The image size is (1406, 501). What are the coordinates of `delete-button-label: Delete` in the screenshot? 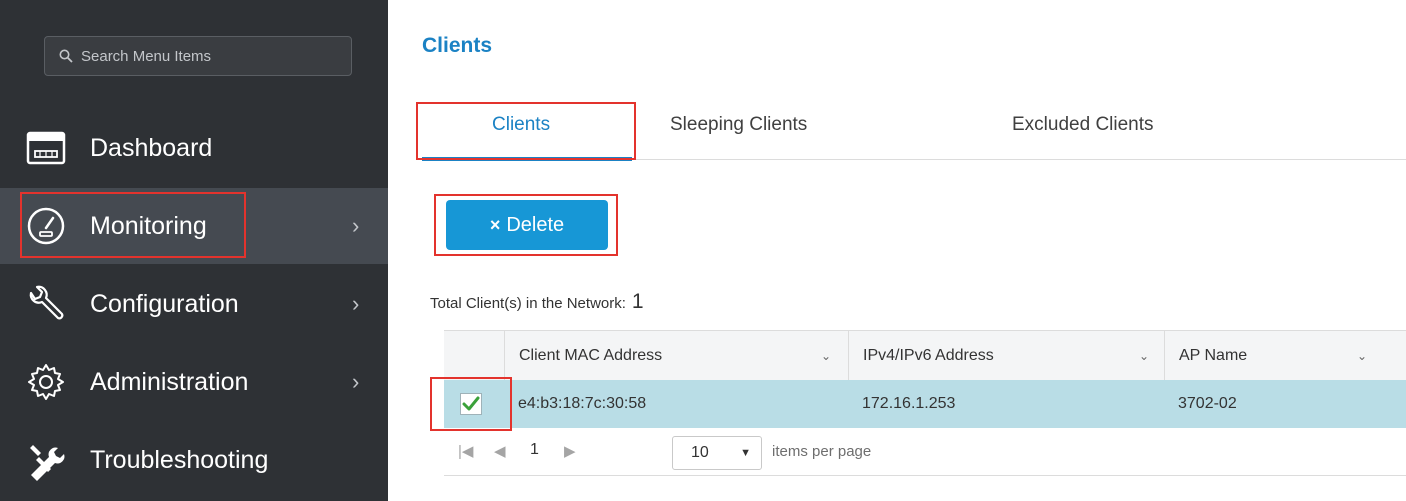 It's located at (535, 224).